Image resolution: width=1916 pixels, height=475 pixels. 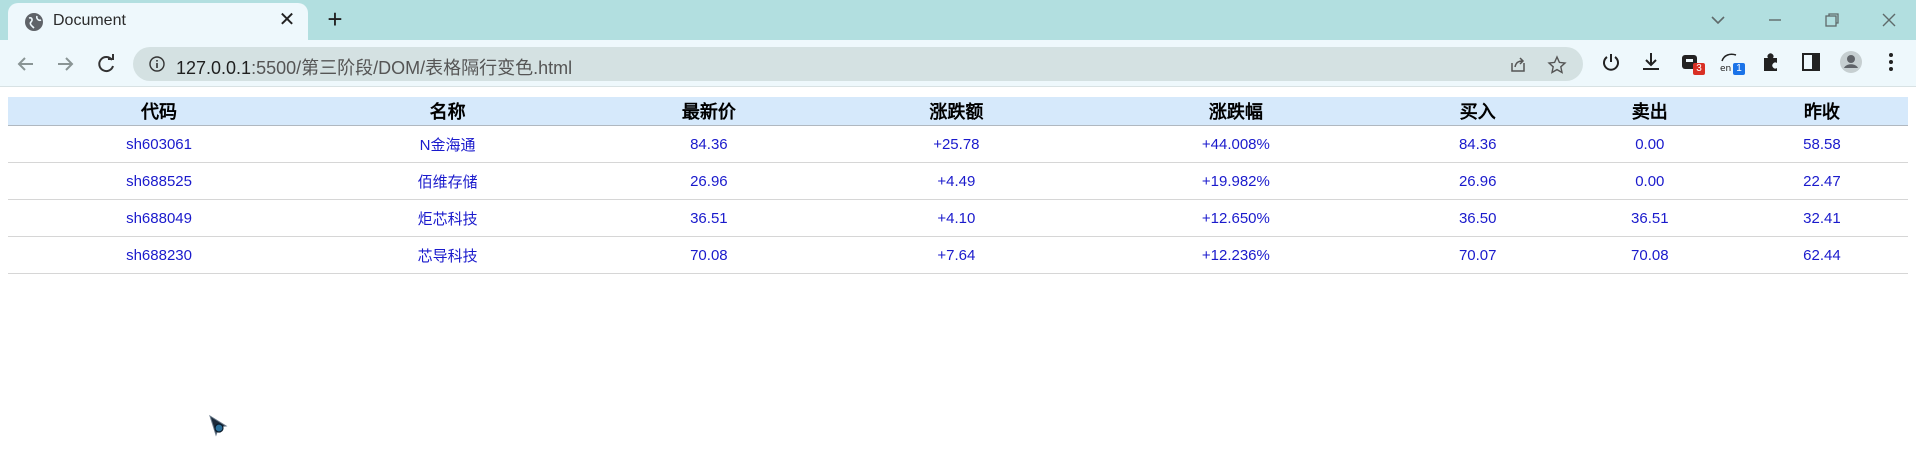 What do you see at coordinates (1236, 111) in the screenshot?
I see `header-change-percent: 涨跌幅` at bounding box center [1236, 111].